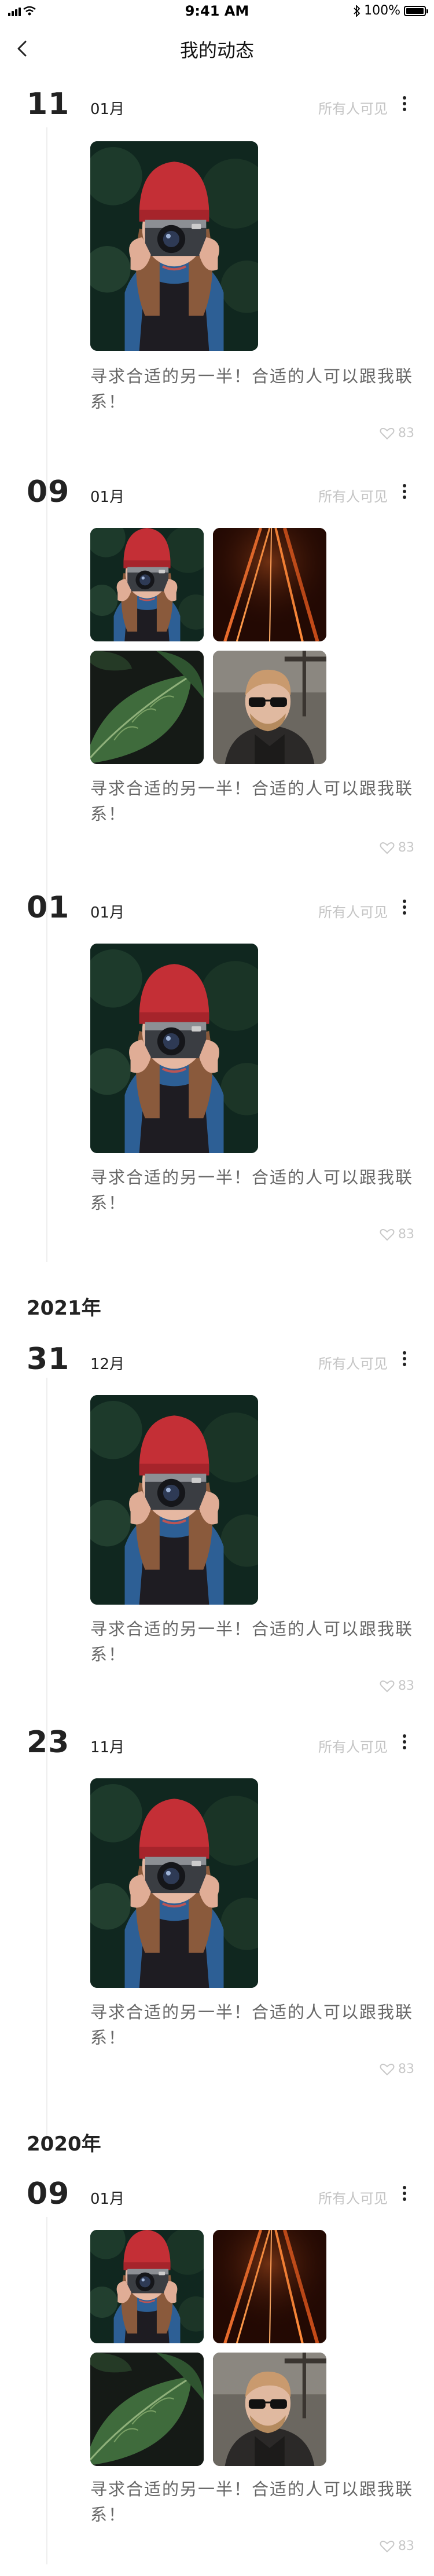  Describe the element at coordinates (382, 10) in the screenshot. I see `battery-percent: 100%` at that location.